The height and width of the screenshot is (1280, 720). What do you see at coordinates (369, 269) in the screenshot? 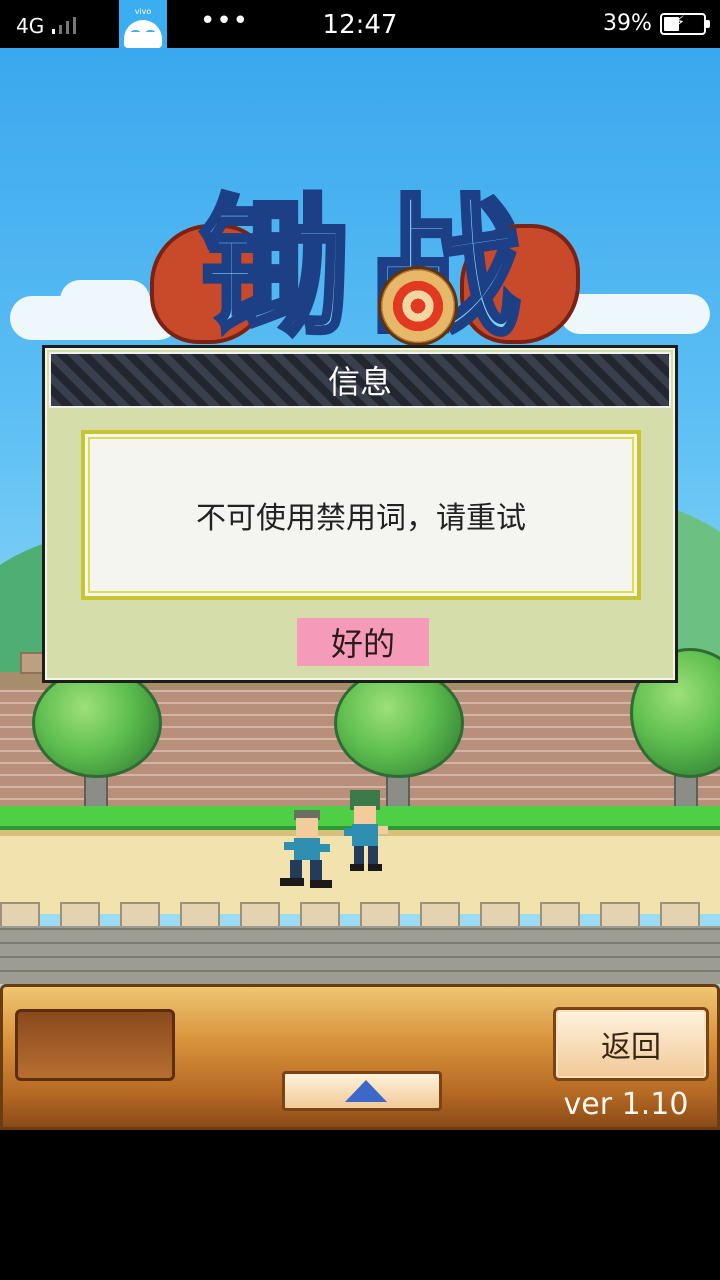
I see `logo-title: 锄战` at bounding box center [369, 269].